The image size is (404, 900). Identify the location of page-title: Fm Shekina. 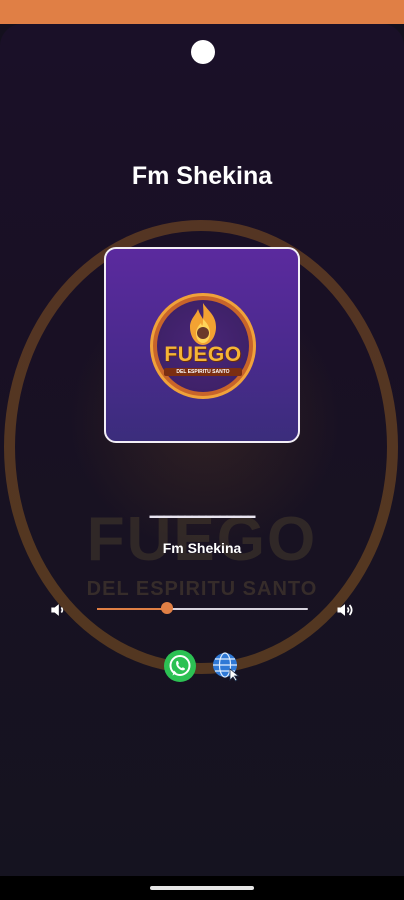
(202, 176).